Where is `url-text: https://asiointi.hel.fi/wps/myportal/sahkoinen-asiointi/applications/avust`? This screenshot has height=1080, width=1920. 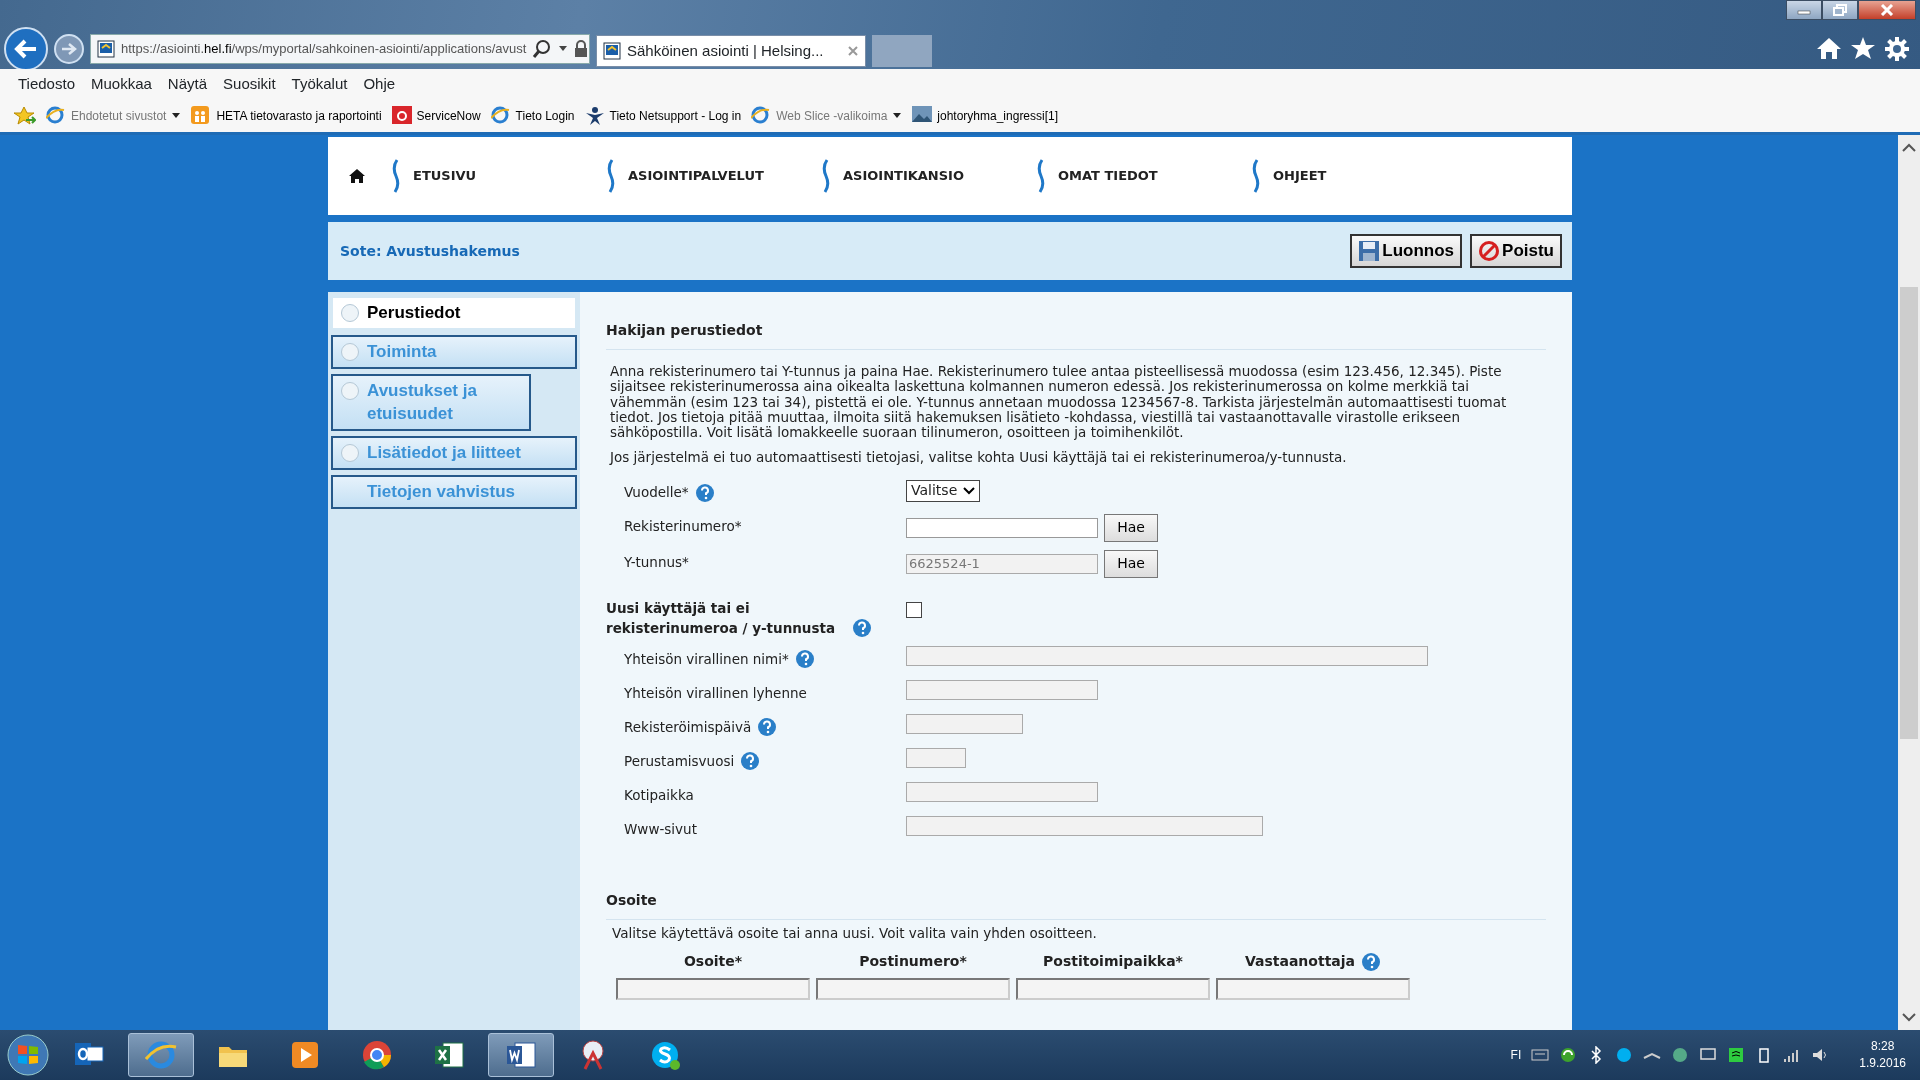
url-text: https://asiointi.hel.fi/wps/myportal/sahkoinen-asiointi/applications/avust is located at coordinates (324, 49).